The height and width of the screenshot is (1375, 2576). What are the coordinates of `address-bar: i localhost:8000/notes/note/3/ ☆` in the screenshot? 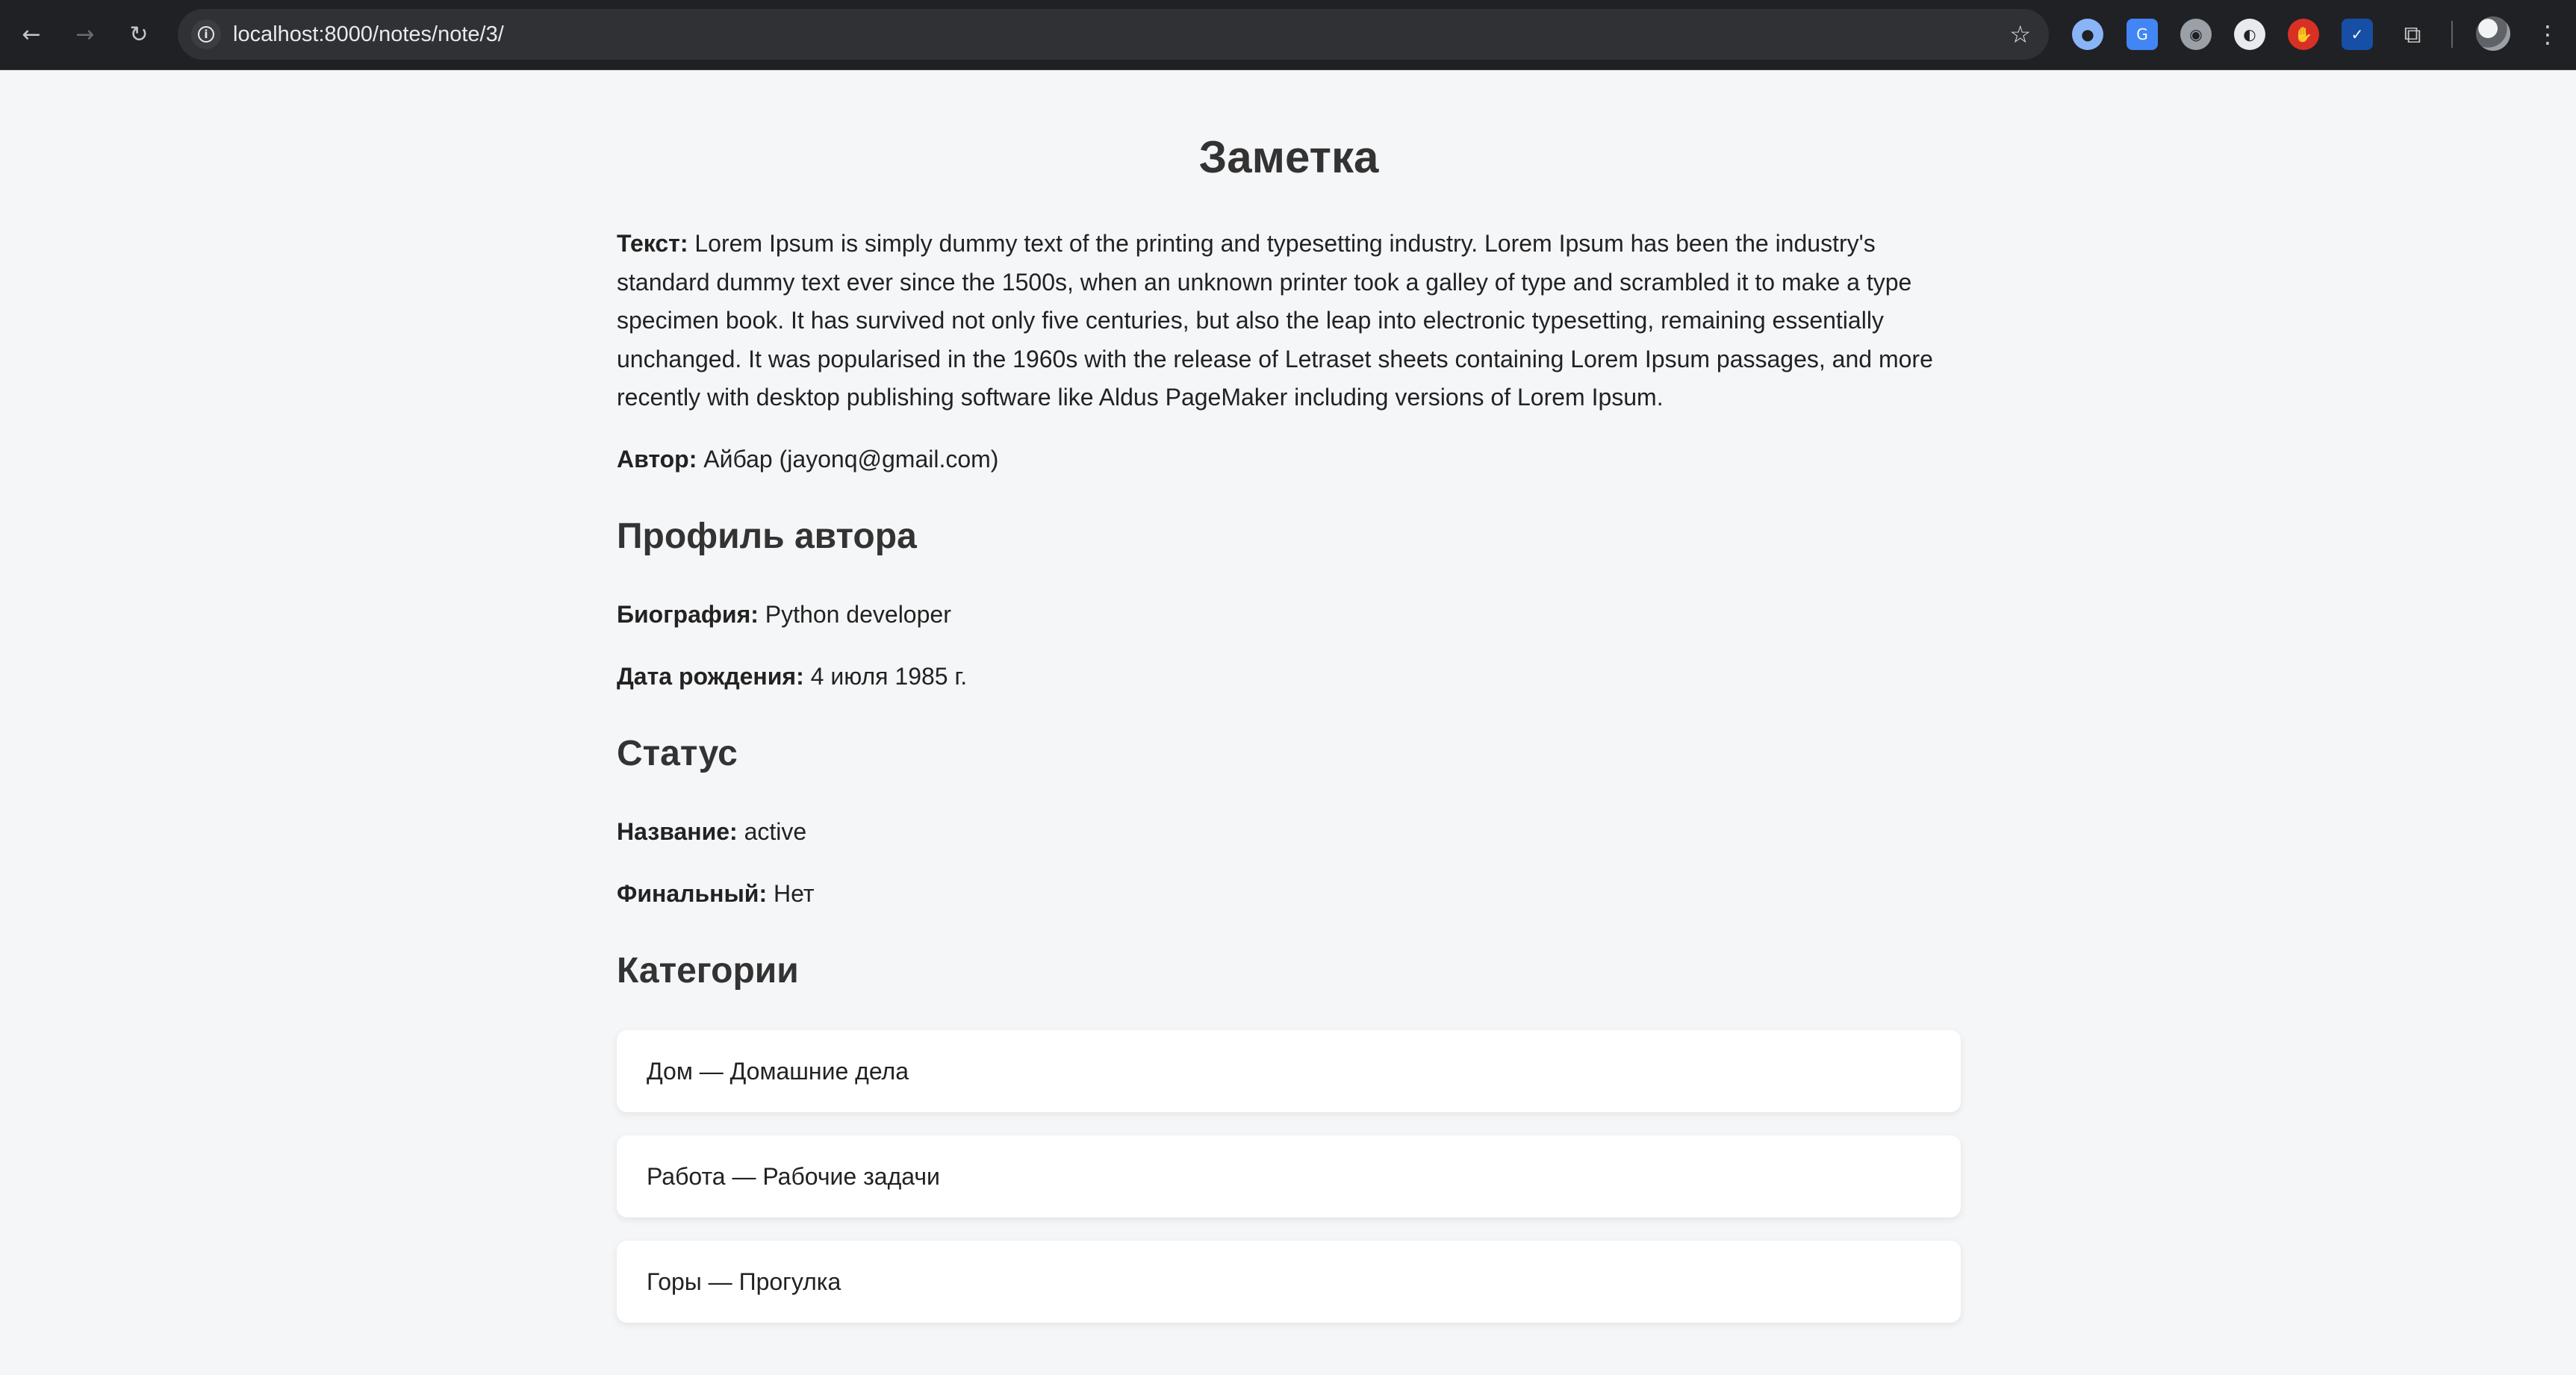 It's located at (1113, 35).